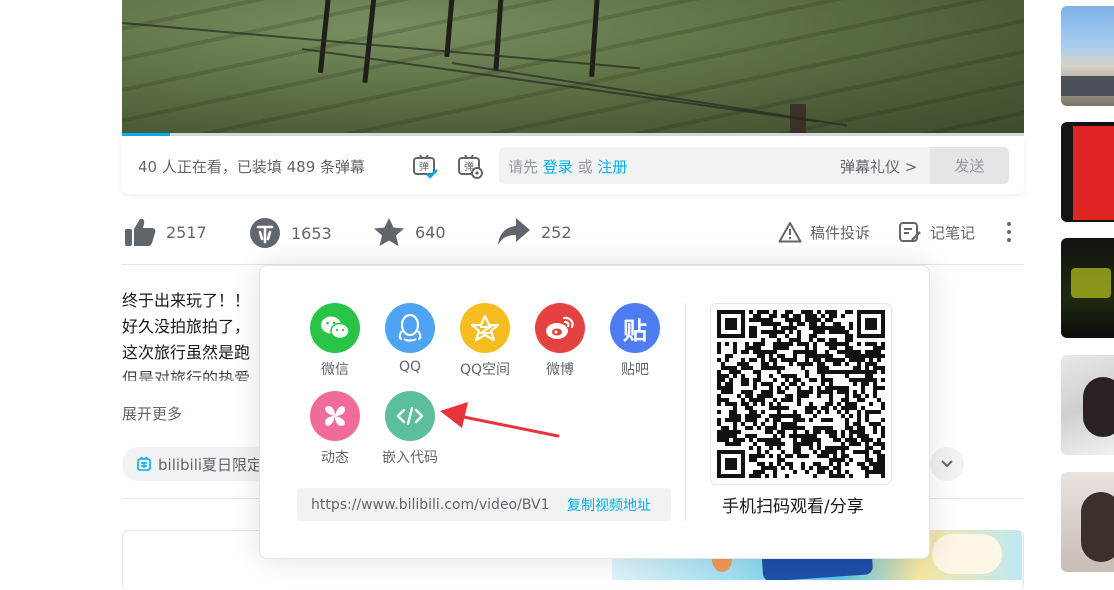  What do you see at coordinates (953, 232) in the screenshot?
I see `notes-label: 记笔记` at bounding box center [953, 232].